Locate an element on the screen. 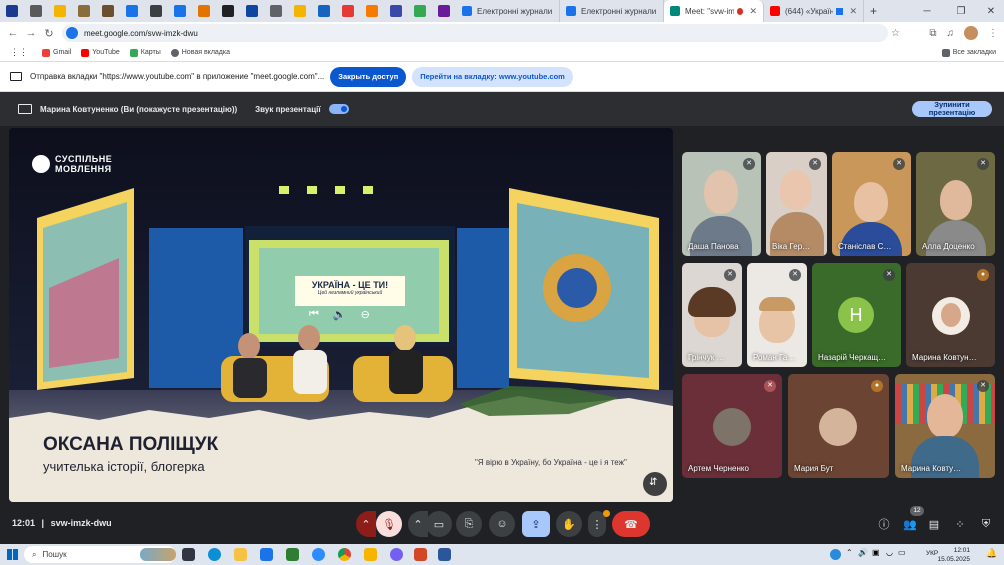 This screenshot has height=565, width=1004. edge-icon is located at coordinates (214, 554).